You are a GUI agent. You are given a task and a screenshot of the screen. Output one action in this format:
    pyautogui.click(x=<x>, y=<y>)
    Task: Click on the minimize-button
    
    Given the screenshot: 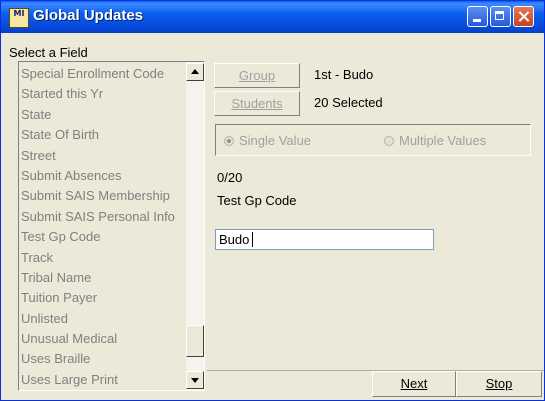 What is the action you would take?
    pyautogui.click(x=477, y=16)
    